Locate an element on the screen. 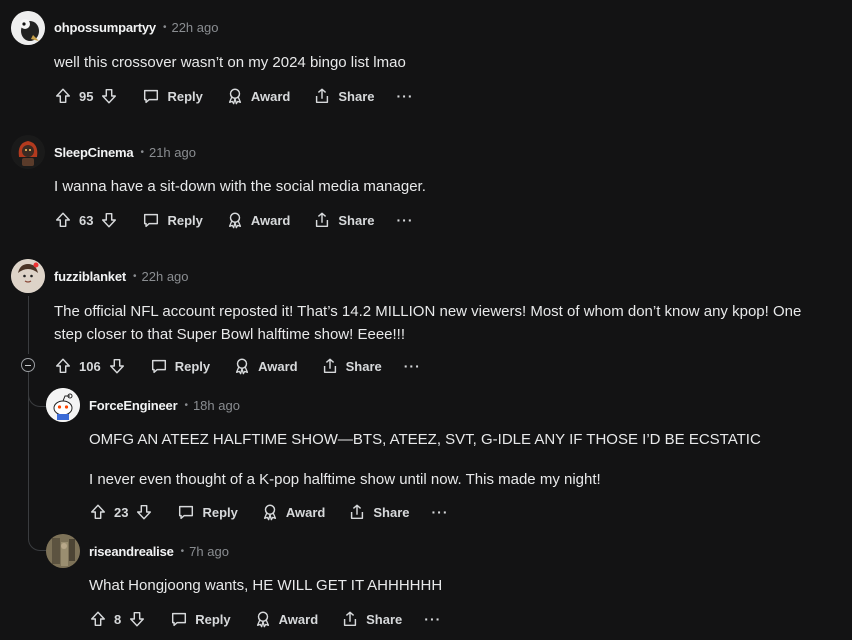 The height and width of the screenshot is (640, 852). comment-meta: ForceEngineer • 18h ago is located at coordinates (164, 405).